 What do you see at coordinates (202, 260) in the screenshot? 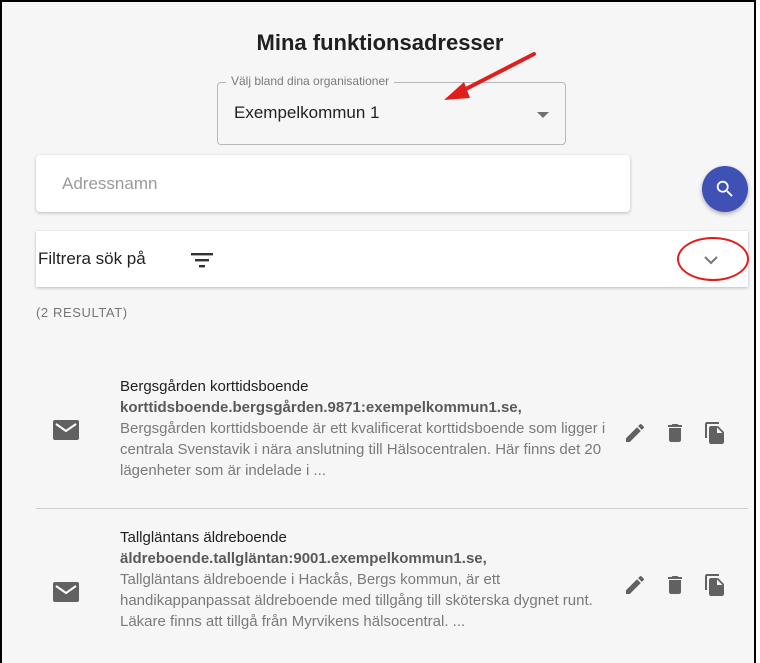
I see `filter-list-icon` at bounding box center [202, 260].